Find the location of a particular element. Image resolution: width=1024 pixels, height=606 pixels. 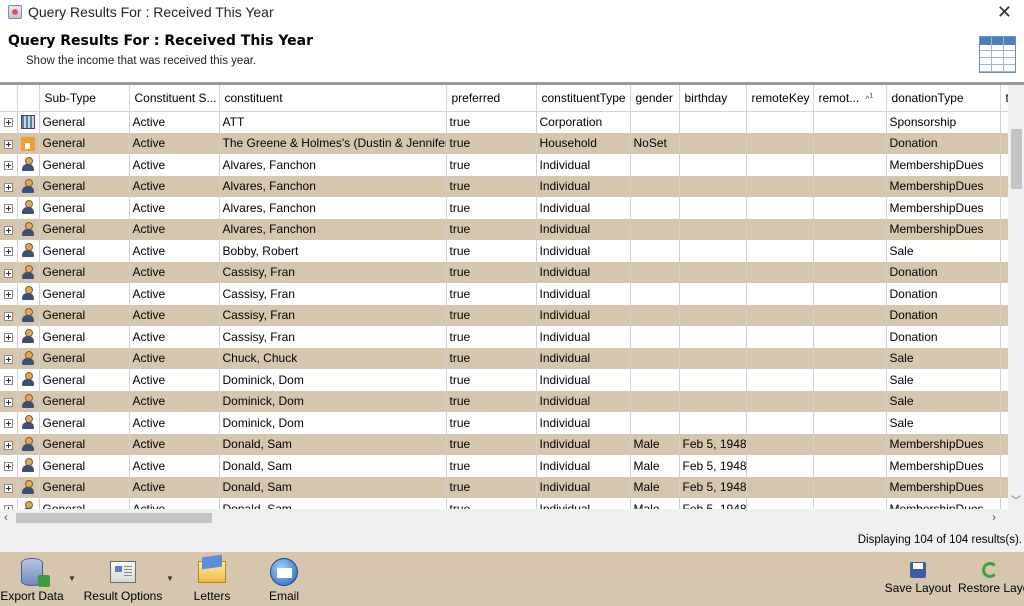

column-header-constituent: constituent is located at coordinates (333, 98).